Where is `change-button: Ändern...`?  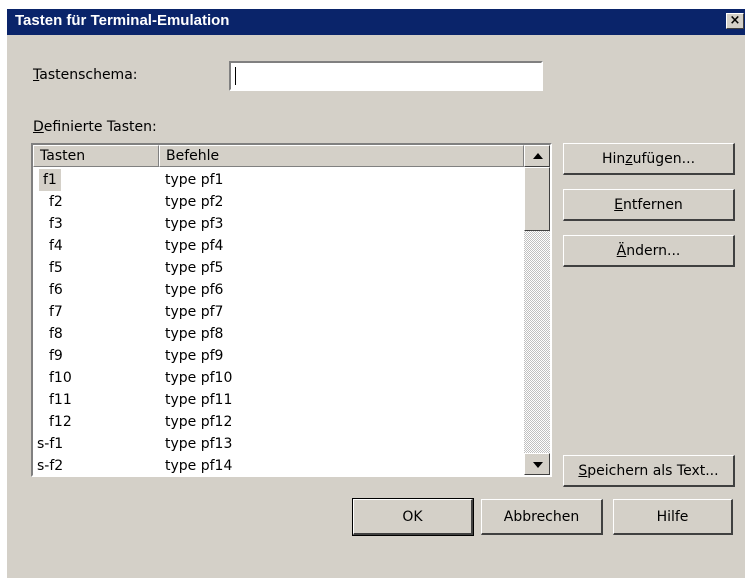
change-button: Ändern... is located at coordinates (649, 251).